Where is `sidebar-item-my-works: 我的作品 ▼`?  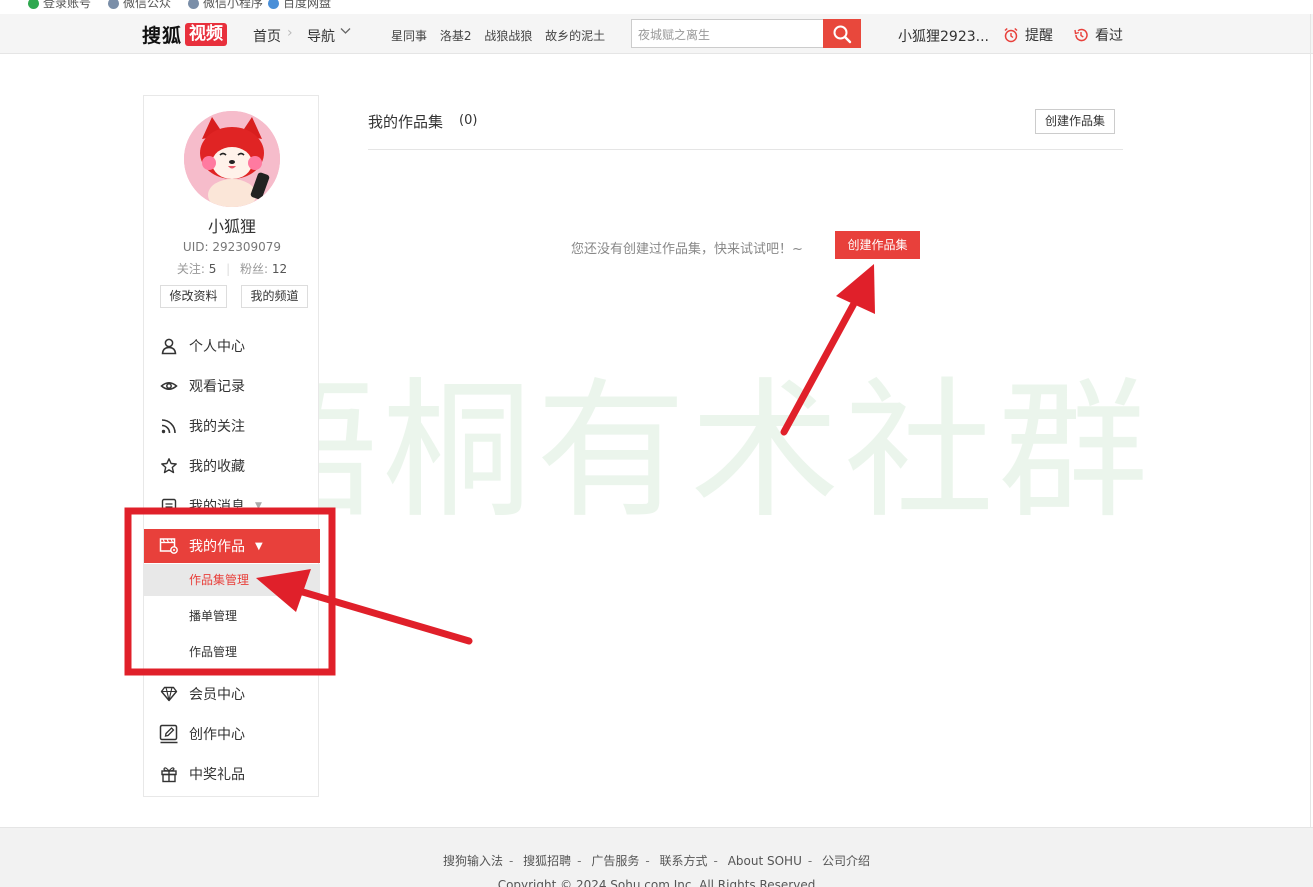
sidebar-item-my-works: 我的作品 ▼ is located at coordinates (232, 546).